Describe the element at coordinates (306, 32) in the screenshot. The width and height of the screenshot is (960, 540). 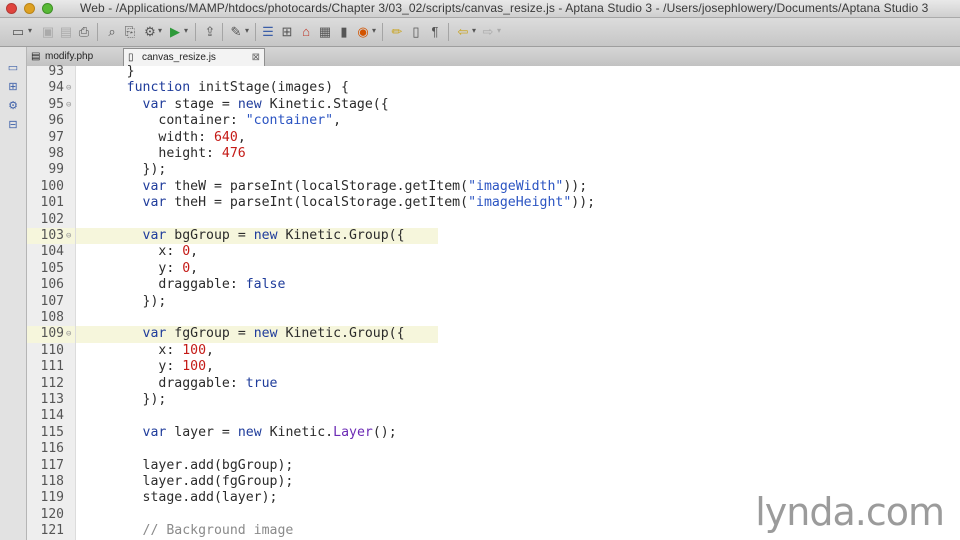
I see `home-icon: ⌂` at that location.